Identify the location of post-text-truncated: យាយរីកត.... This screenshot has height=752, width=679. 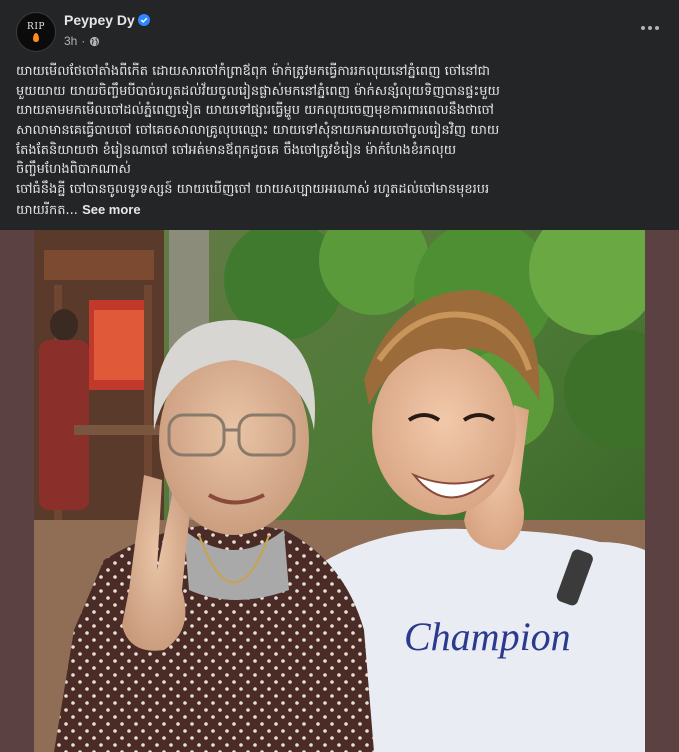
(47, 210).